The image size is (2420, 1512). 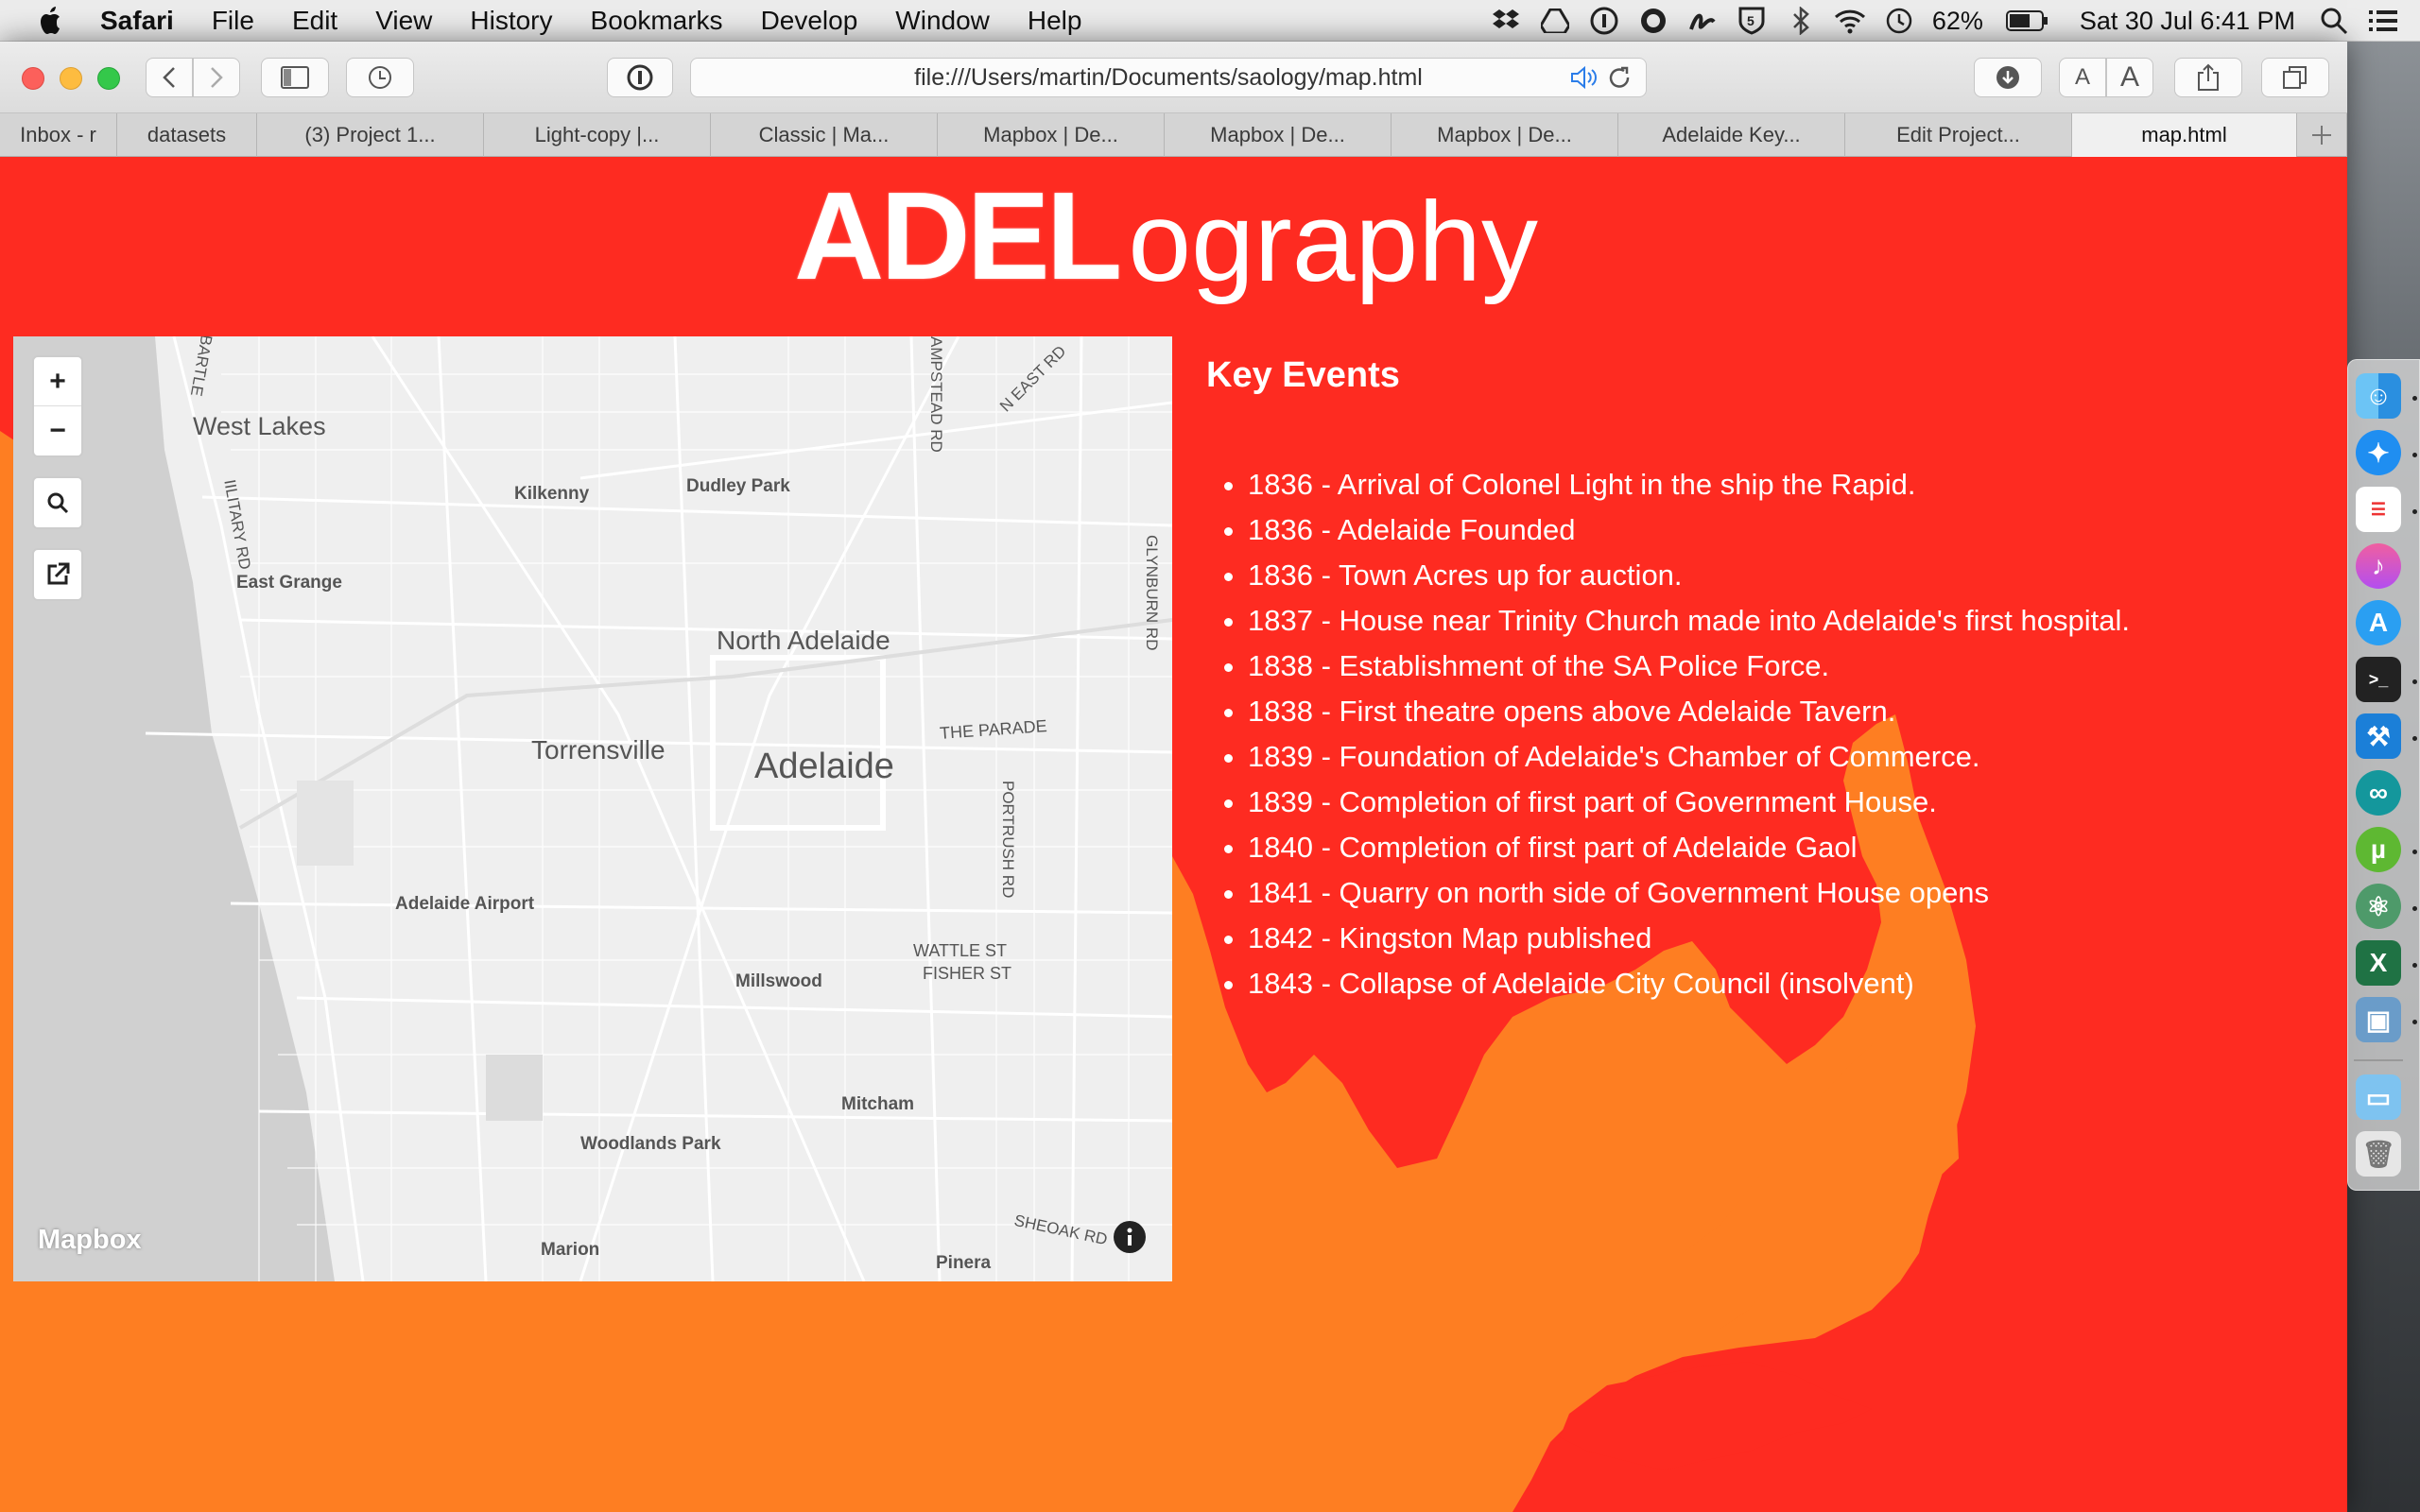 I want to click on key-events-title: Key Events, so click(x=1303, y=375).